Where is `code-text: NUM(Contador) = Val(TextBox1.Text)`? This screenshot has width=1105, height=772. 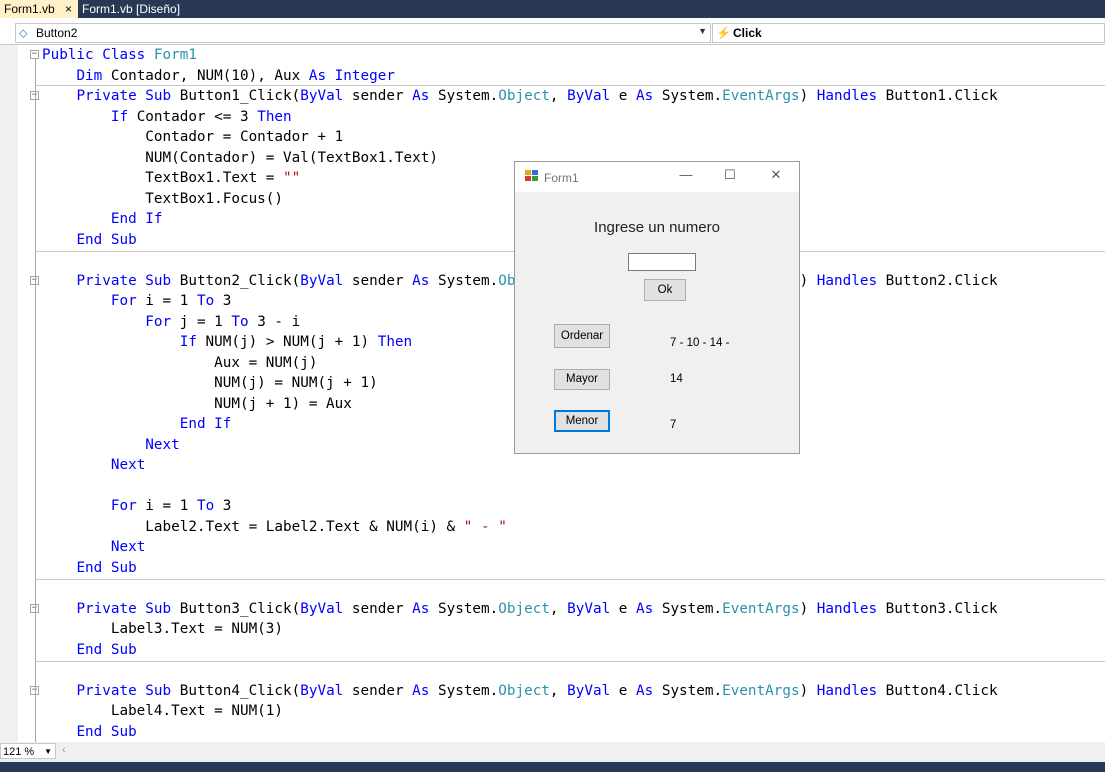
code-text: NUM(Contador) = Val(TextBox1.Text) is located at coordinates (240, 157).